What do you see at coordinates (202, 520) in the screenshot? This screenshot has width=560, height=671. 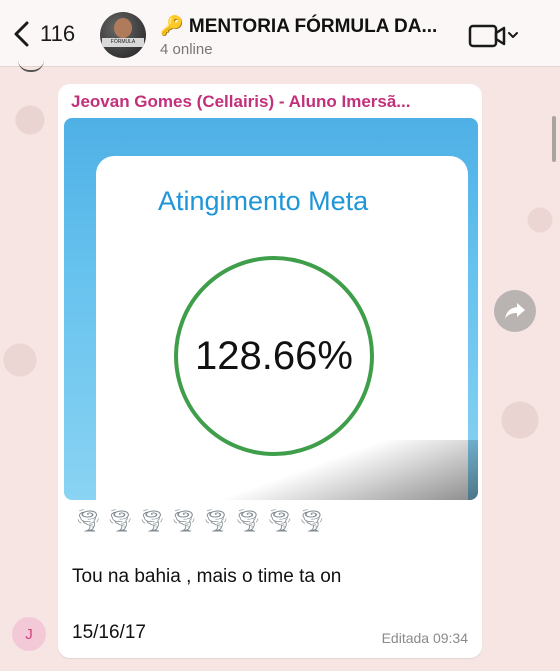 I see `tornado-emojis: 🌪🌪🌪🌪🌪🌪🌪🌪` at bounding box center [202, 520].